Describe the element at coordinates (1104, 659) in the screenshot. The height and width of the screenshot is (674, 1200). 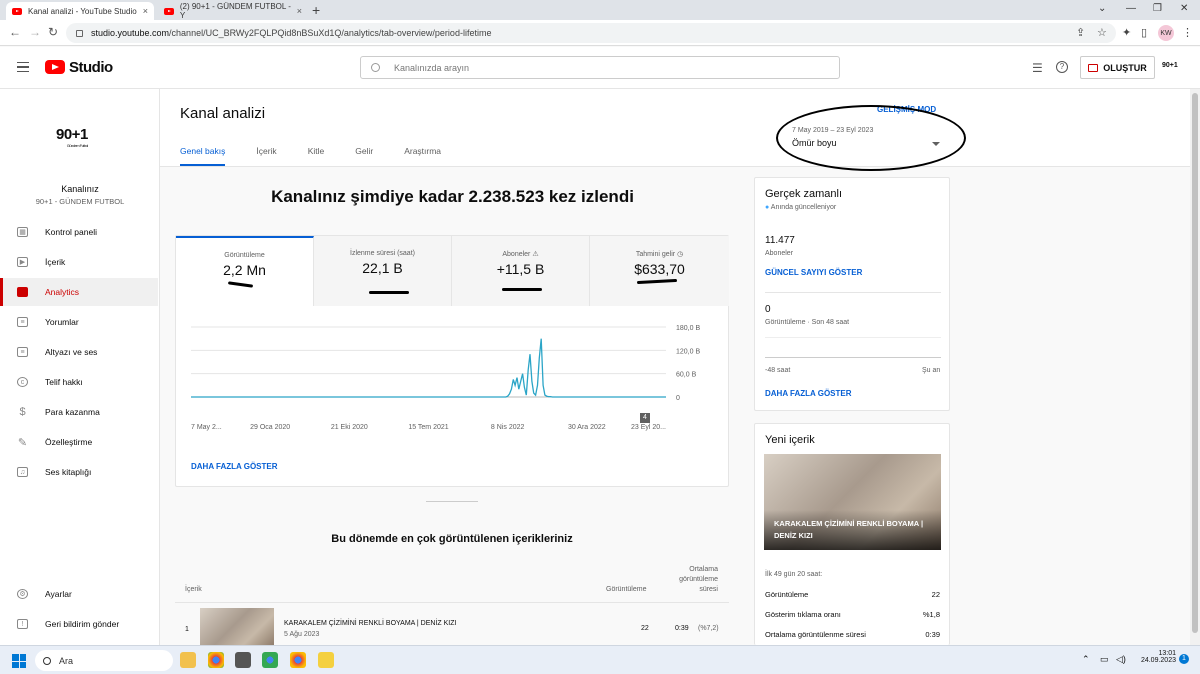
I see `network-icon: ▭` at that location.